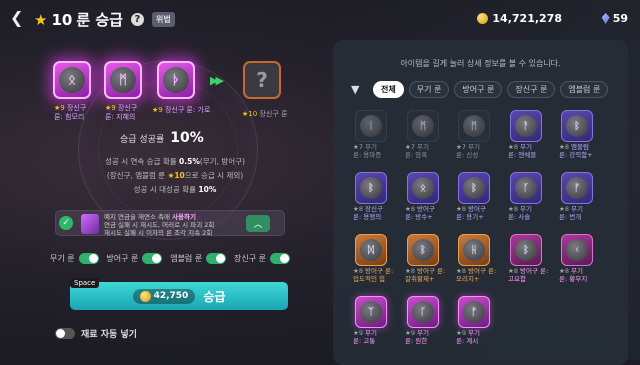 The width and height of the screenshot is (640, 365). I want to click on rune-item: ᚲ, so click(577, 250).